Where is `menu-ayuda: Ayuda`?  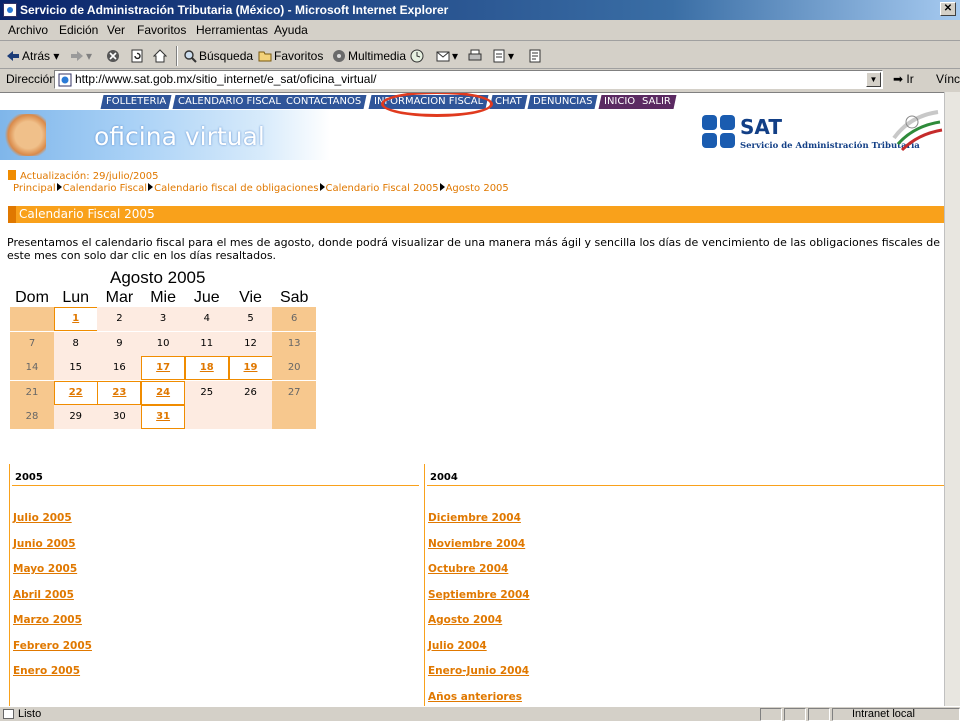 menu-ayuda: Ayuda is located at coordinates (291, 30).